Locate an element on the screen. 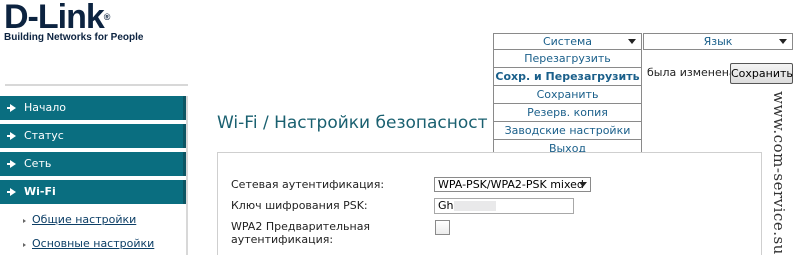 Image resolution: width=800 pixels, height=255 pixels. sidebar-item-label: Начало is located at coordinates (45, 107).